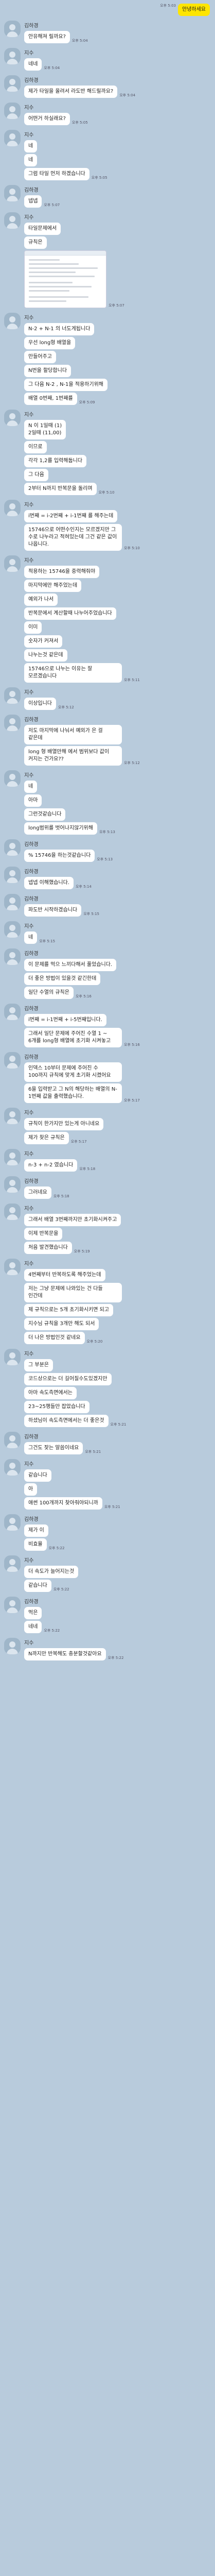 This screenshot has width=215, height=2576. Describe the element at coordinates (65, 385) in the screenshot. I see `message-bubble: 그 다음 N-2 , N-1을 적용하기위해` at that location.